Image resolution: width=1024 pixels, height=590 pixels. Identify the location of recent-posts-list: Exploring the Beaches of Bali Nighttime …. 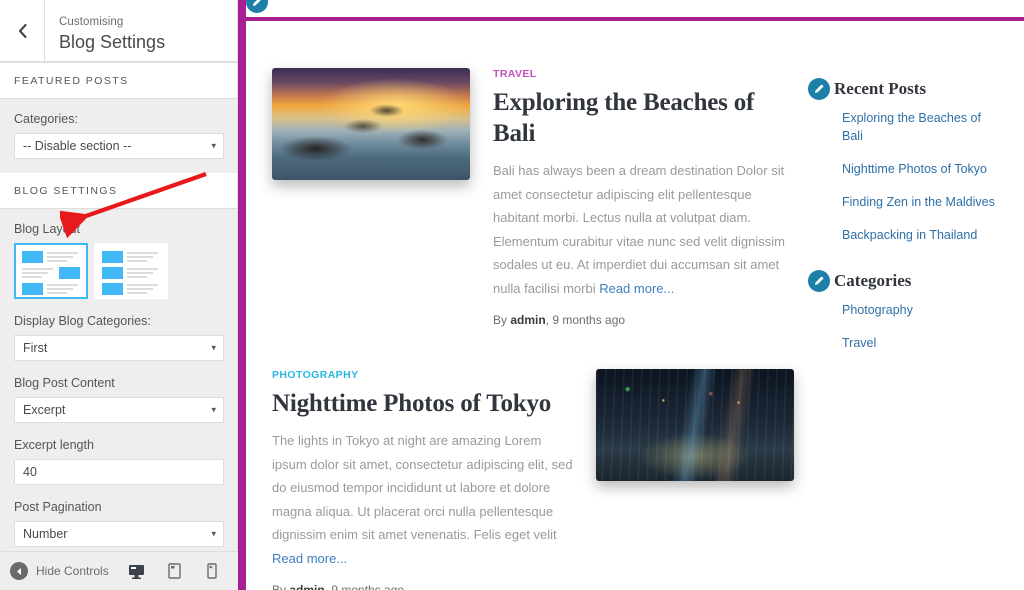
(906, 176).